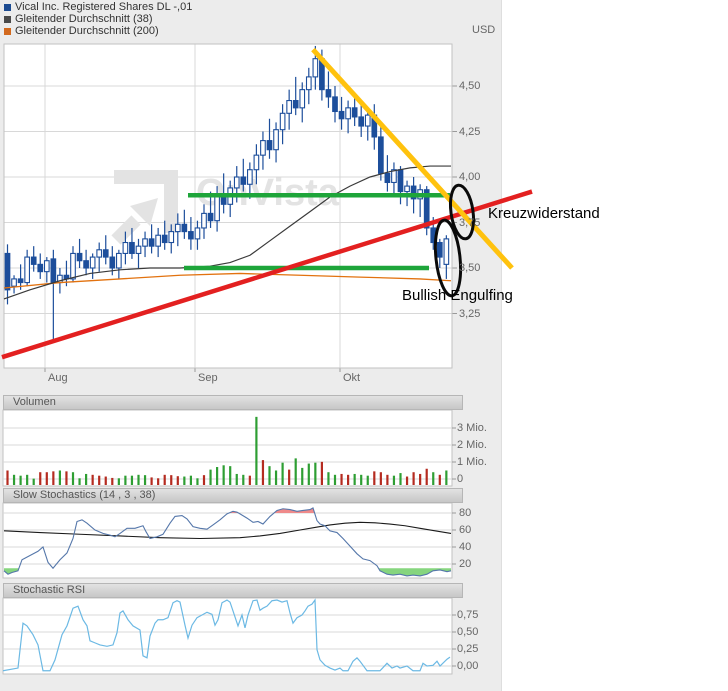 This screenshot has width=728, height=691. I want to click on y-axis-label-stochastics: 40, so click(465, 547).